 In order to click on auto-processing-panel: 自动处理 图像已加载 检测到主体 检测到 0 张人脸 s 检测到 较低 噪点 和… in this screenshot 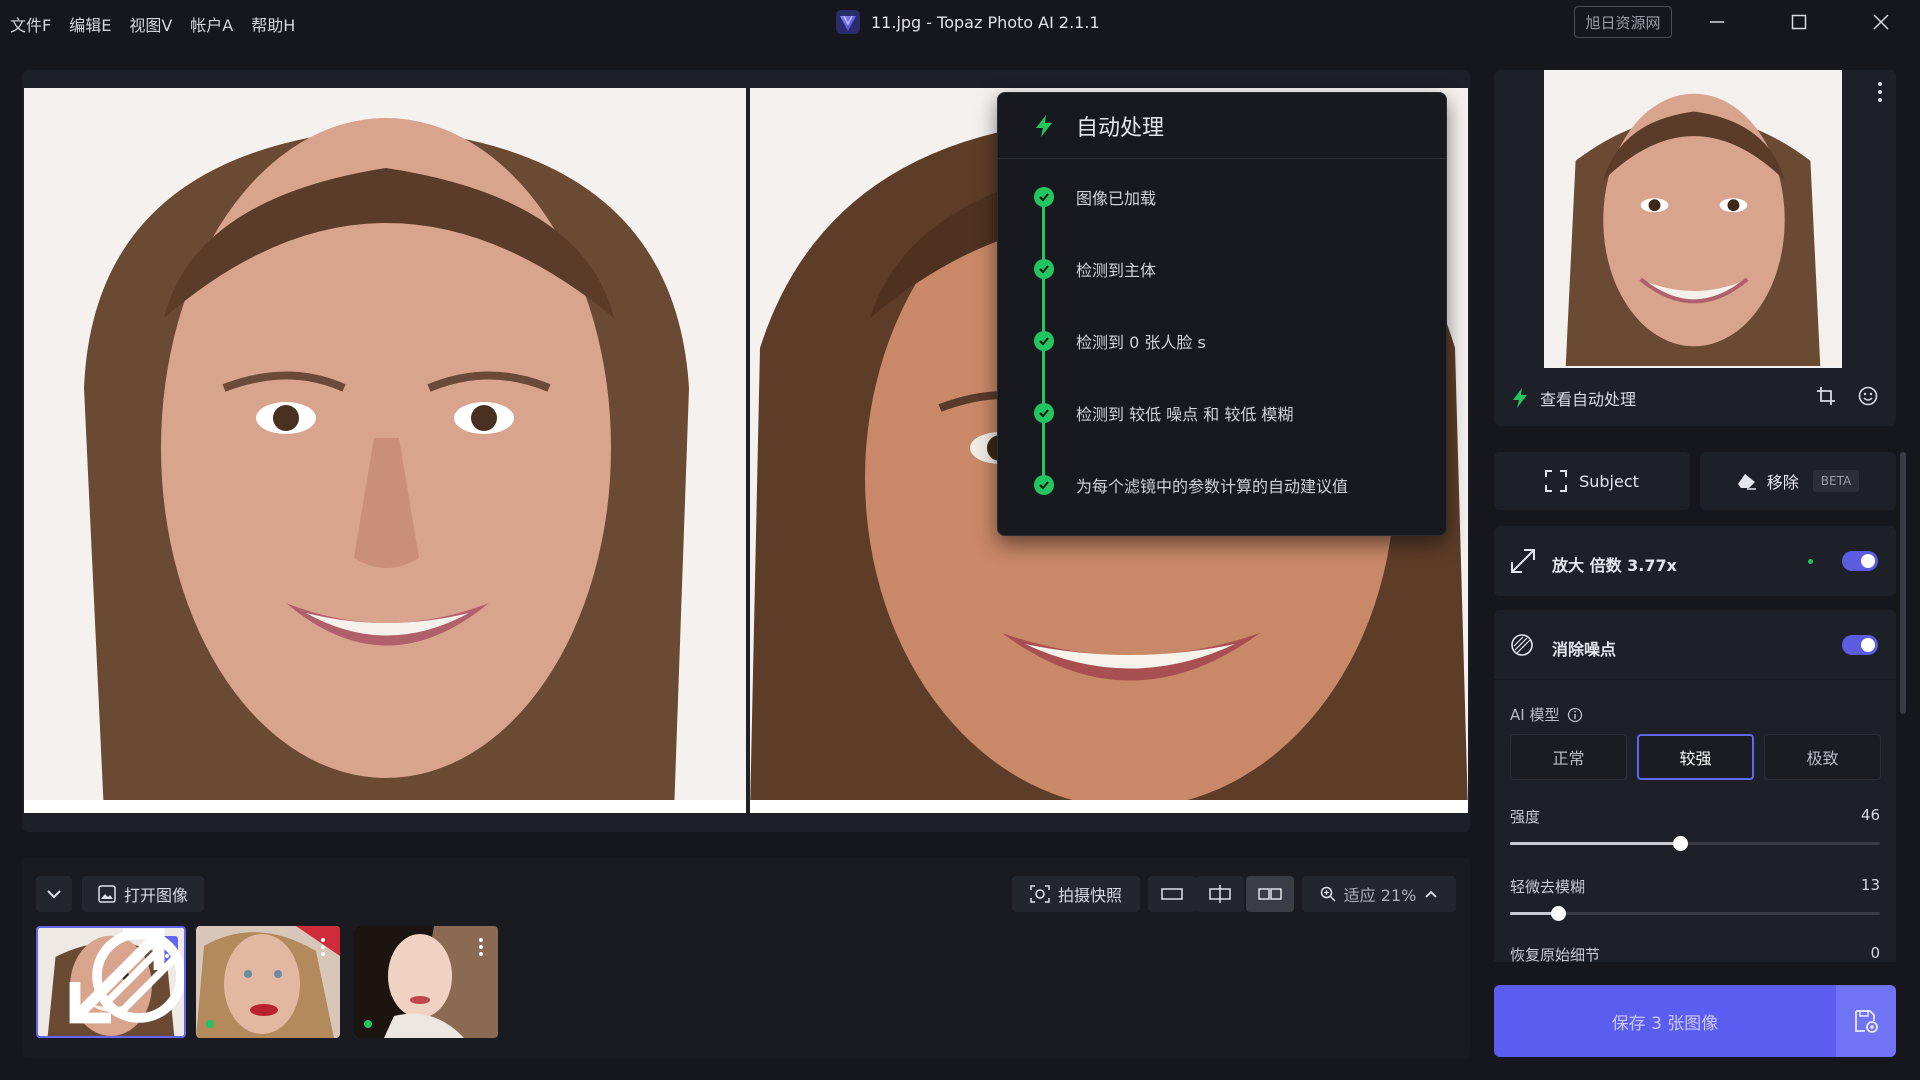, I will do `click(1222, 314)`.